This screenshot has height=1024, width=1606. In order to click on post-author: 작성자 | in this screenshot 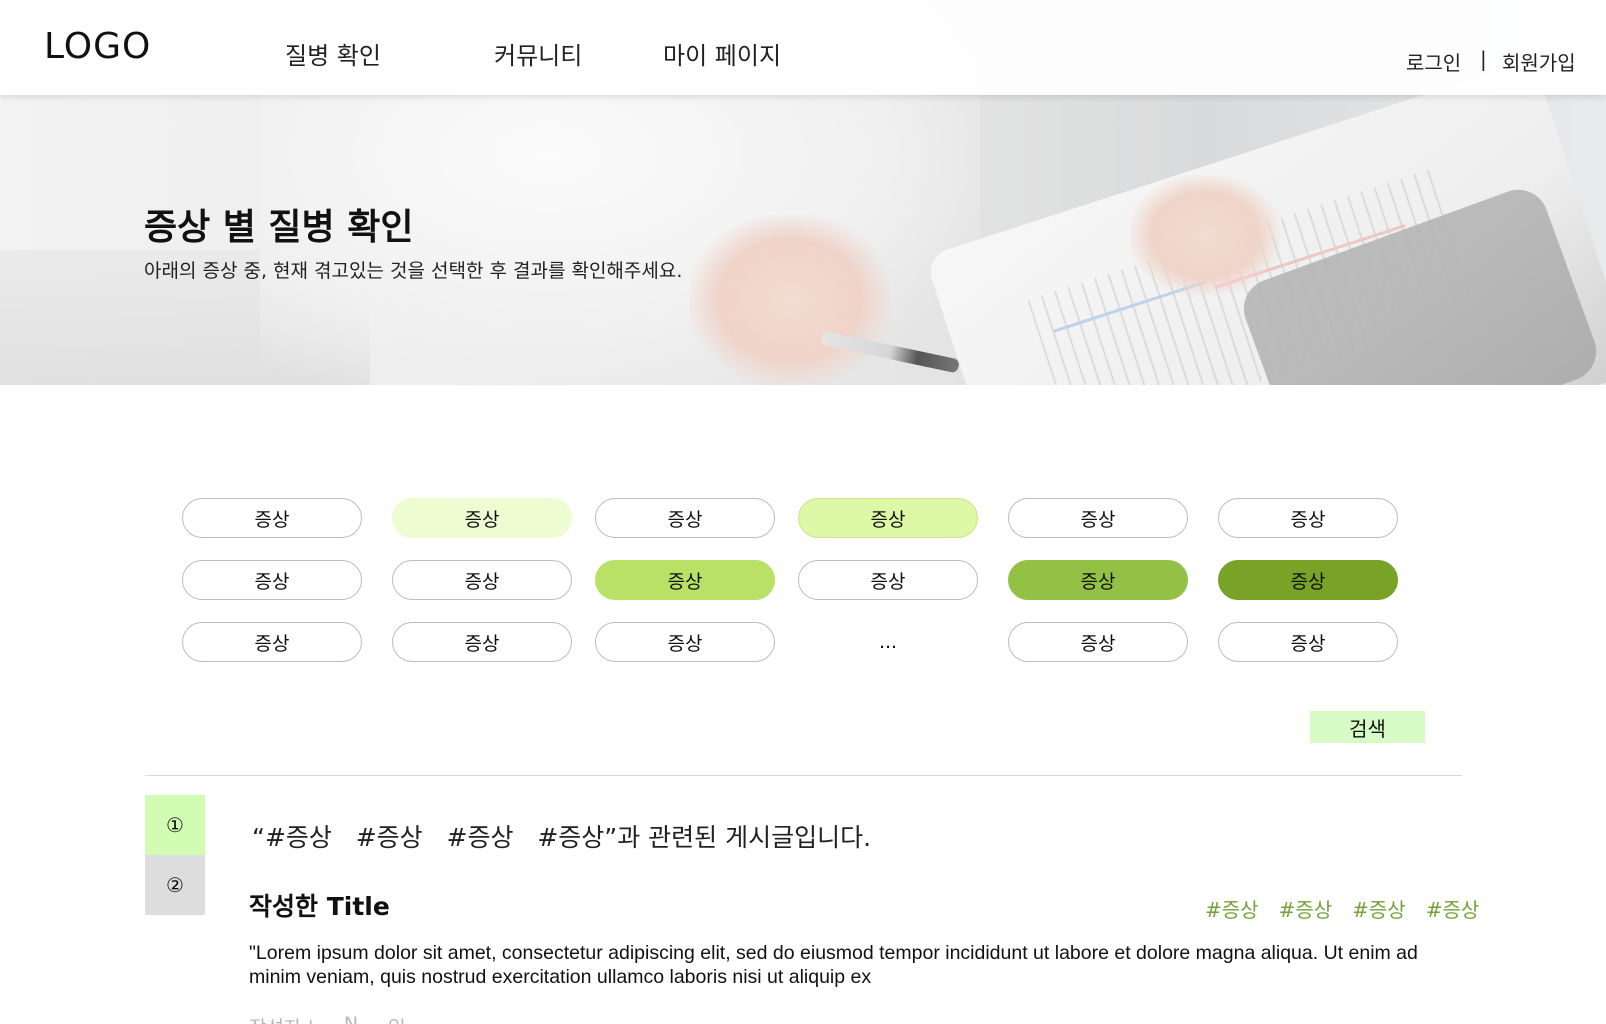, I will do `click(281, 1018)`.